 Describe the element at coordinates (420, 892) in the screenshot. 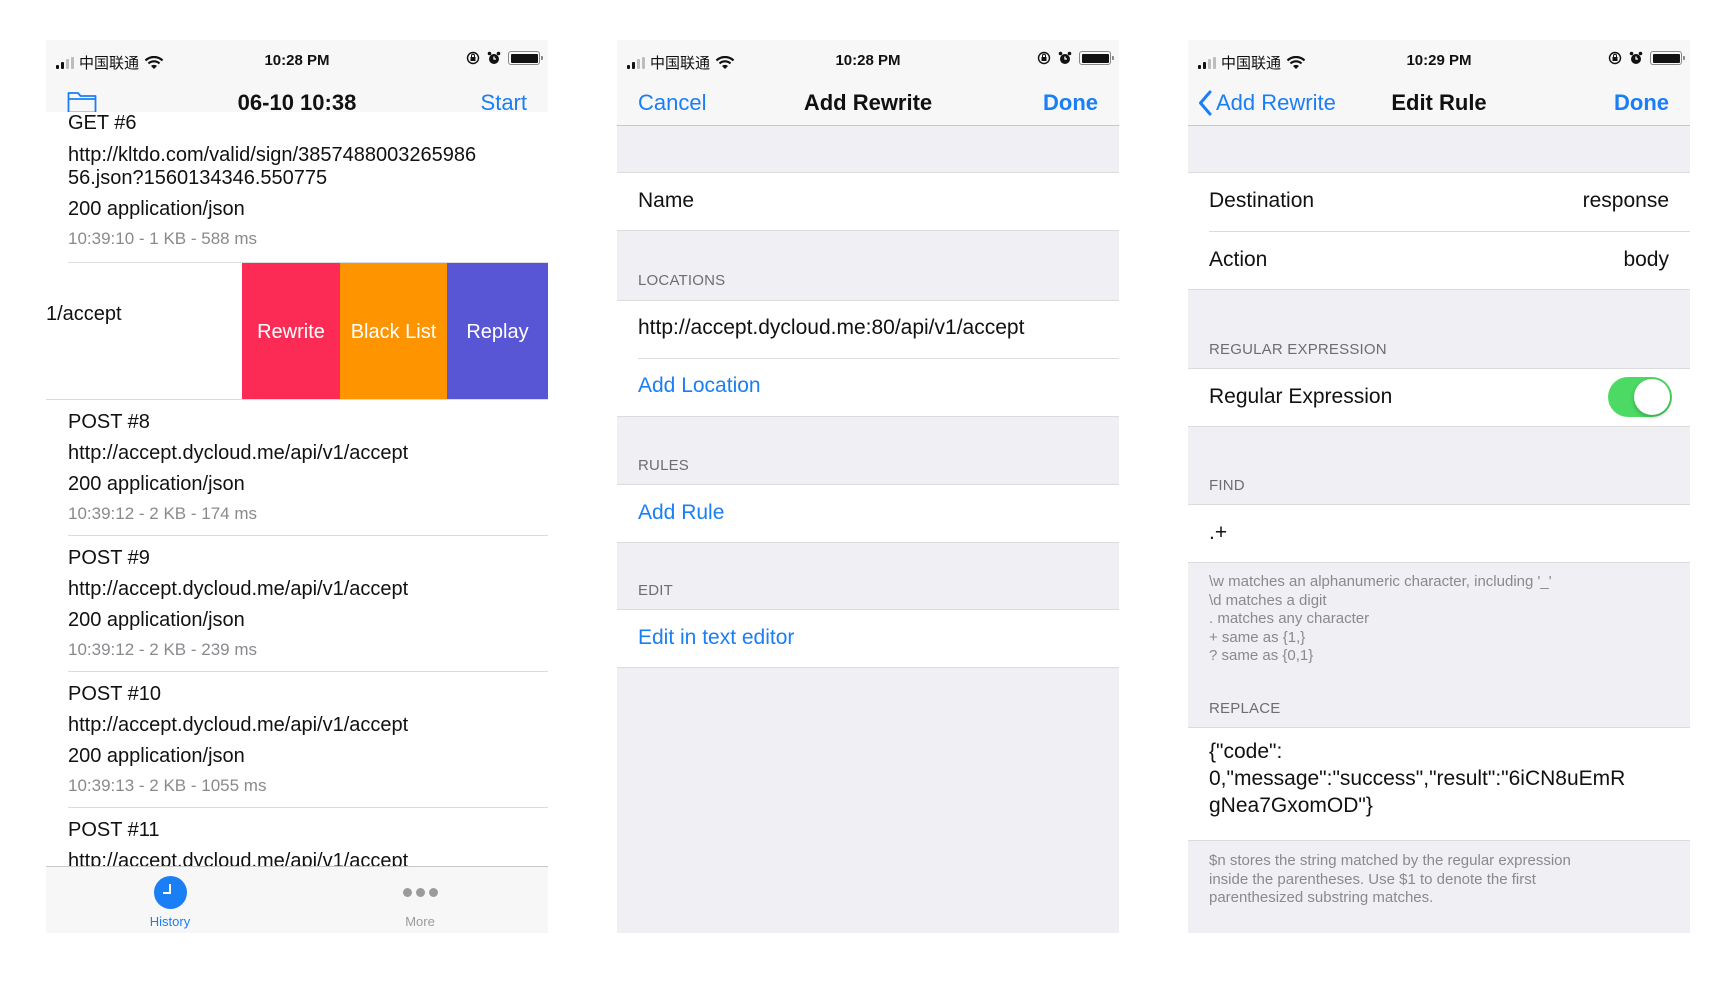

I see `more-dots-icon` at that location.